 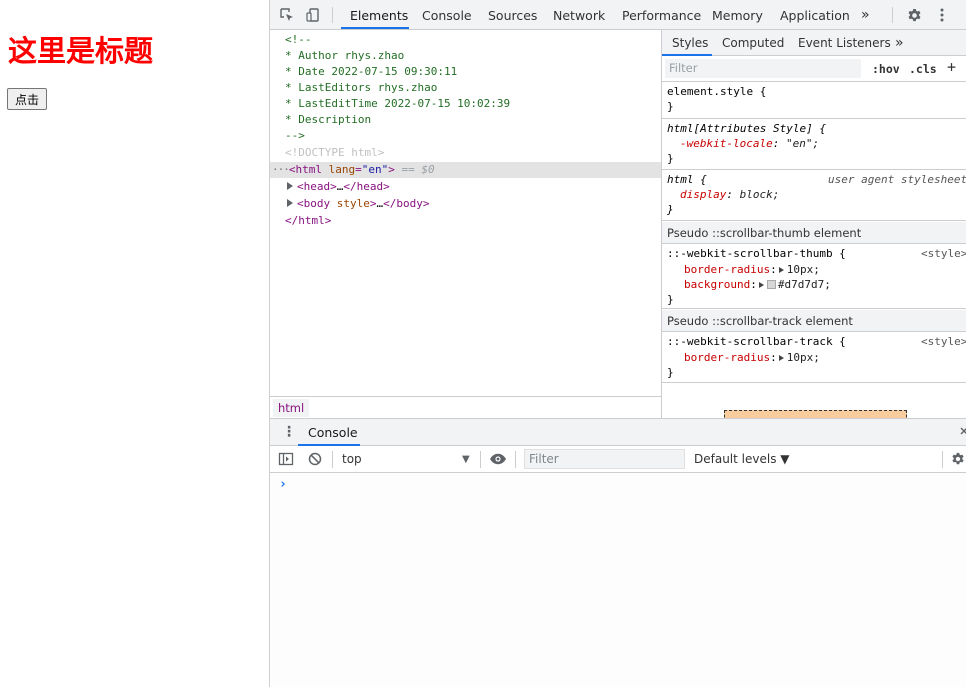 I want to click on add-rule-button: +, so click(x=951, y=67).